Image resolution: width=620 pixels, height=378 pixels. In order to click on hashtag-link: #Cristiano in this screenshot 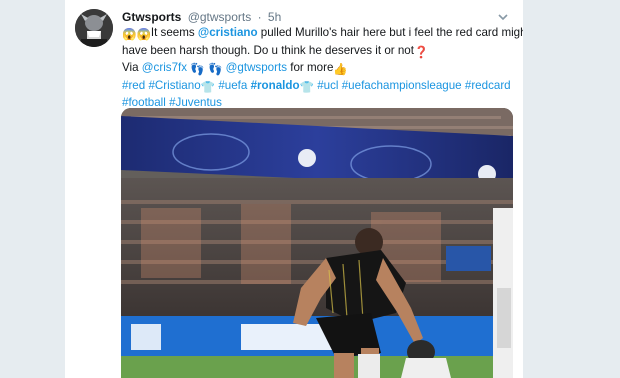, I will do `click(174, 85)`.